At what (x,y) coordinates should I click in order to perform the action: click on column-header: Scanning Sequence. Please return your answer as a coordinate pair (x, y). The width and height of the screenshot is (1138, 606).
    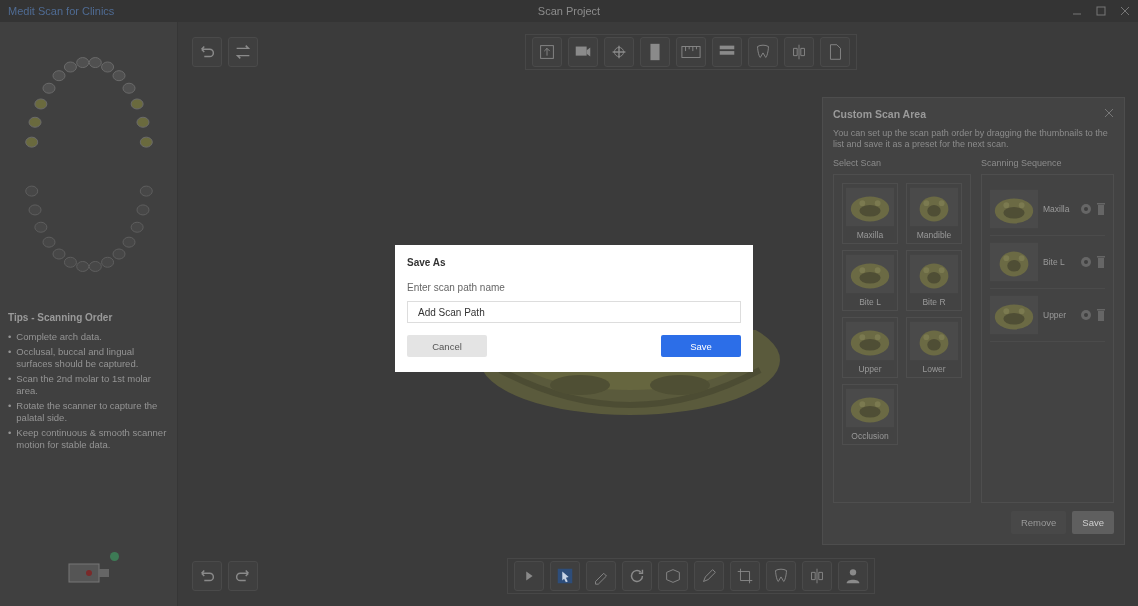
    Looking at the image, I should click on (1022, 163).